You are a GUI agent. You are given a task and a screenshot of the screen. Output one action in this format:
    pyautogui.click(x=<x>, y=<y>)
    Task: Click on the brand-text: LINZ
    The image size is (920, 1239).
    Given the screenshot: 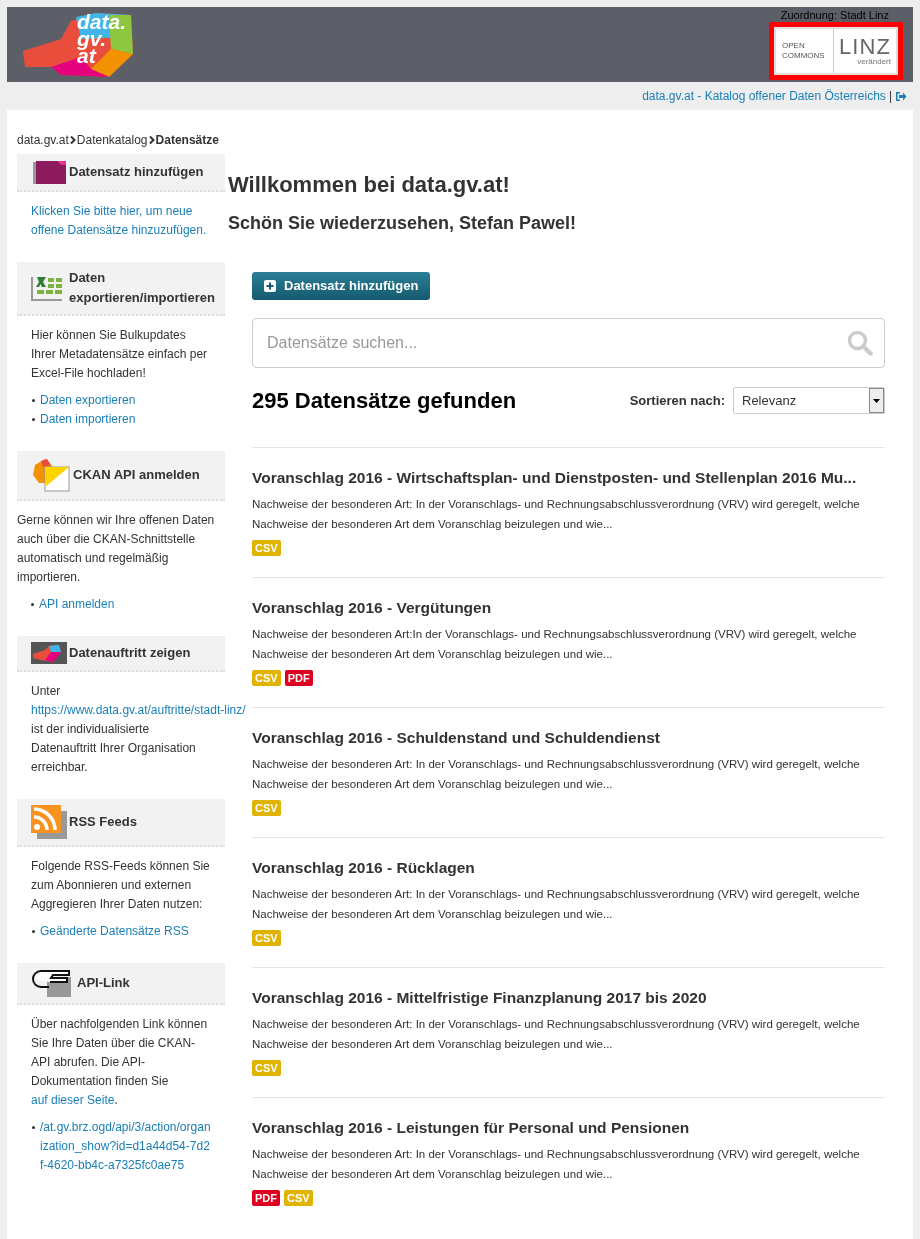 What is the action you would take?
    pyautogui.click(x=864, y=47)
    